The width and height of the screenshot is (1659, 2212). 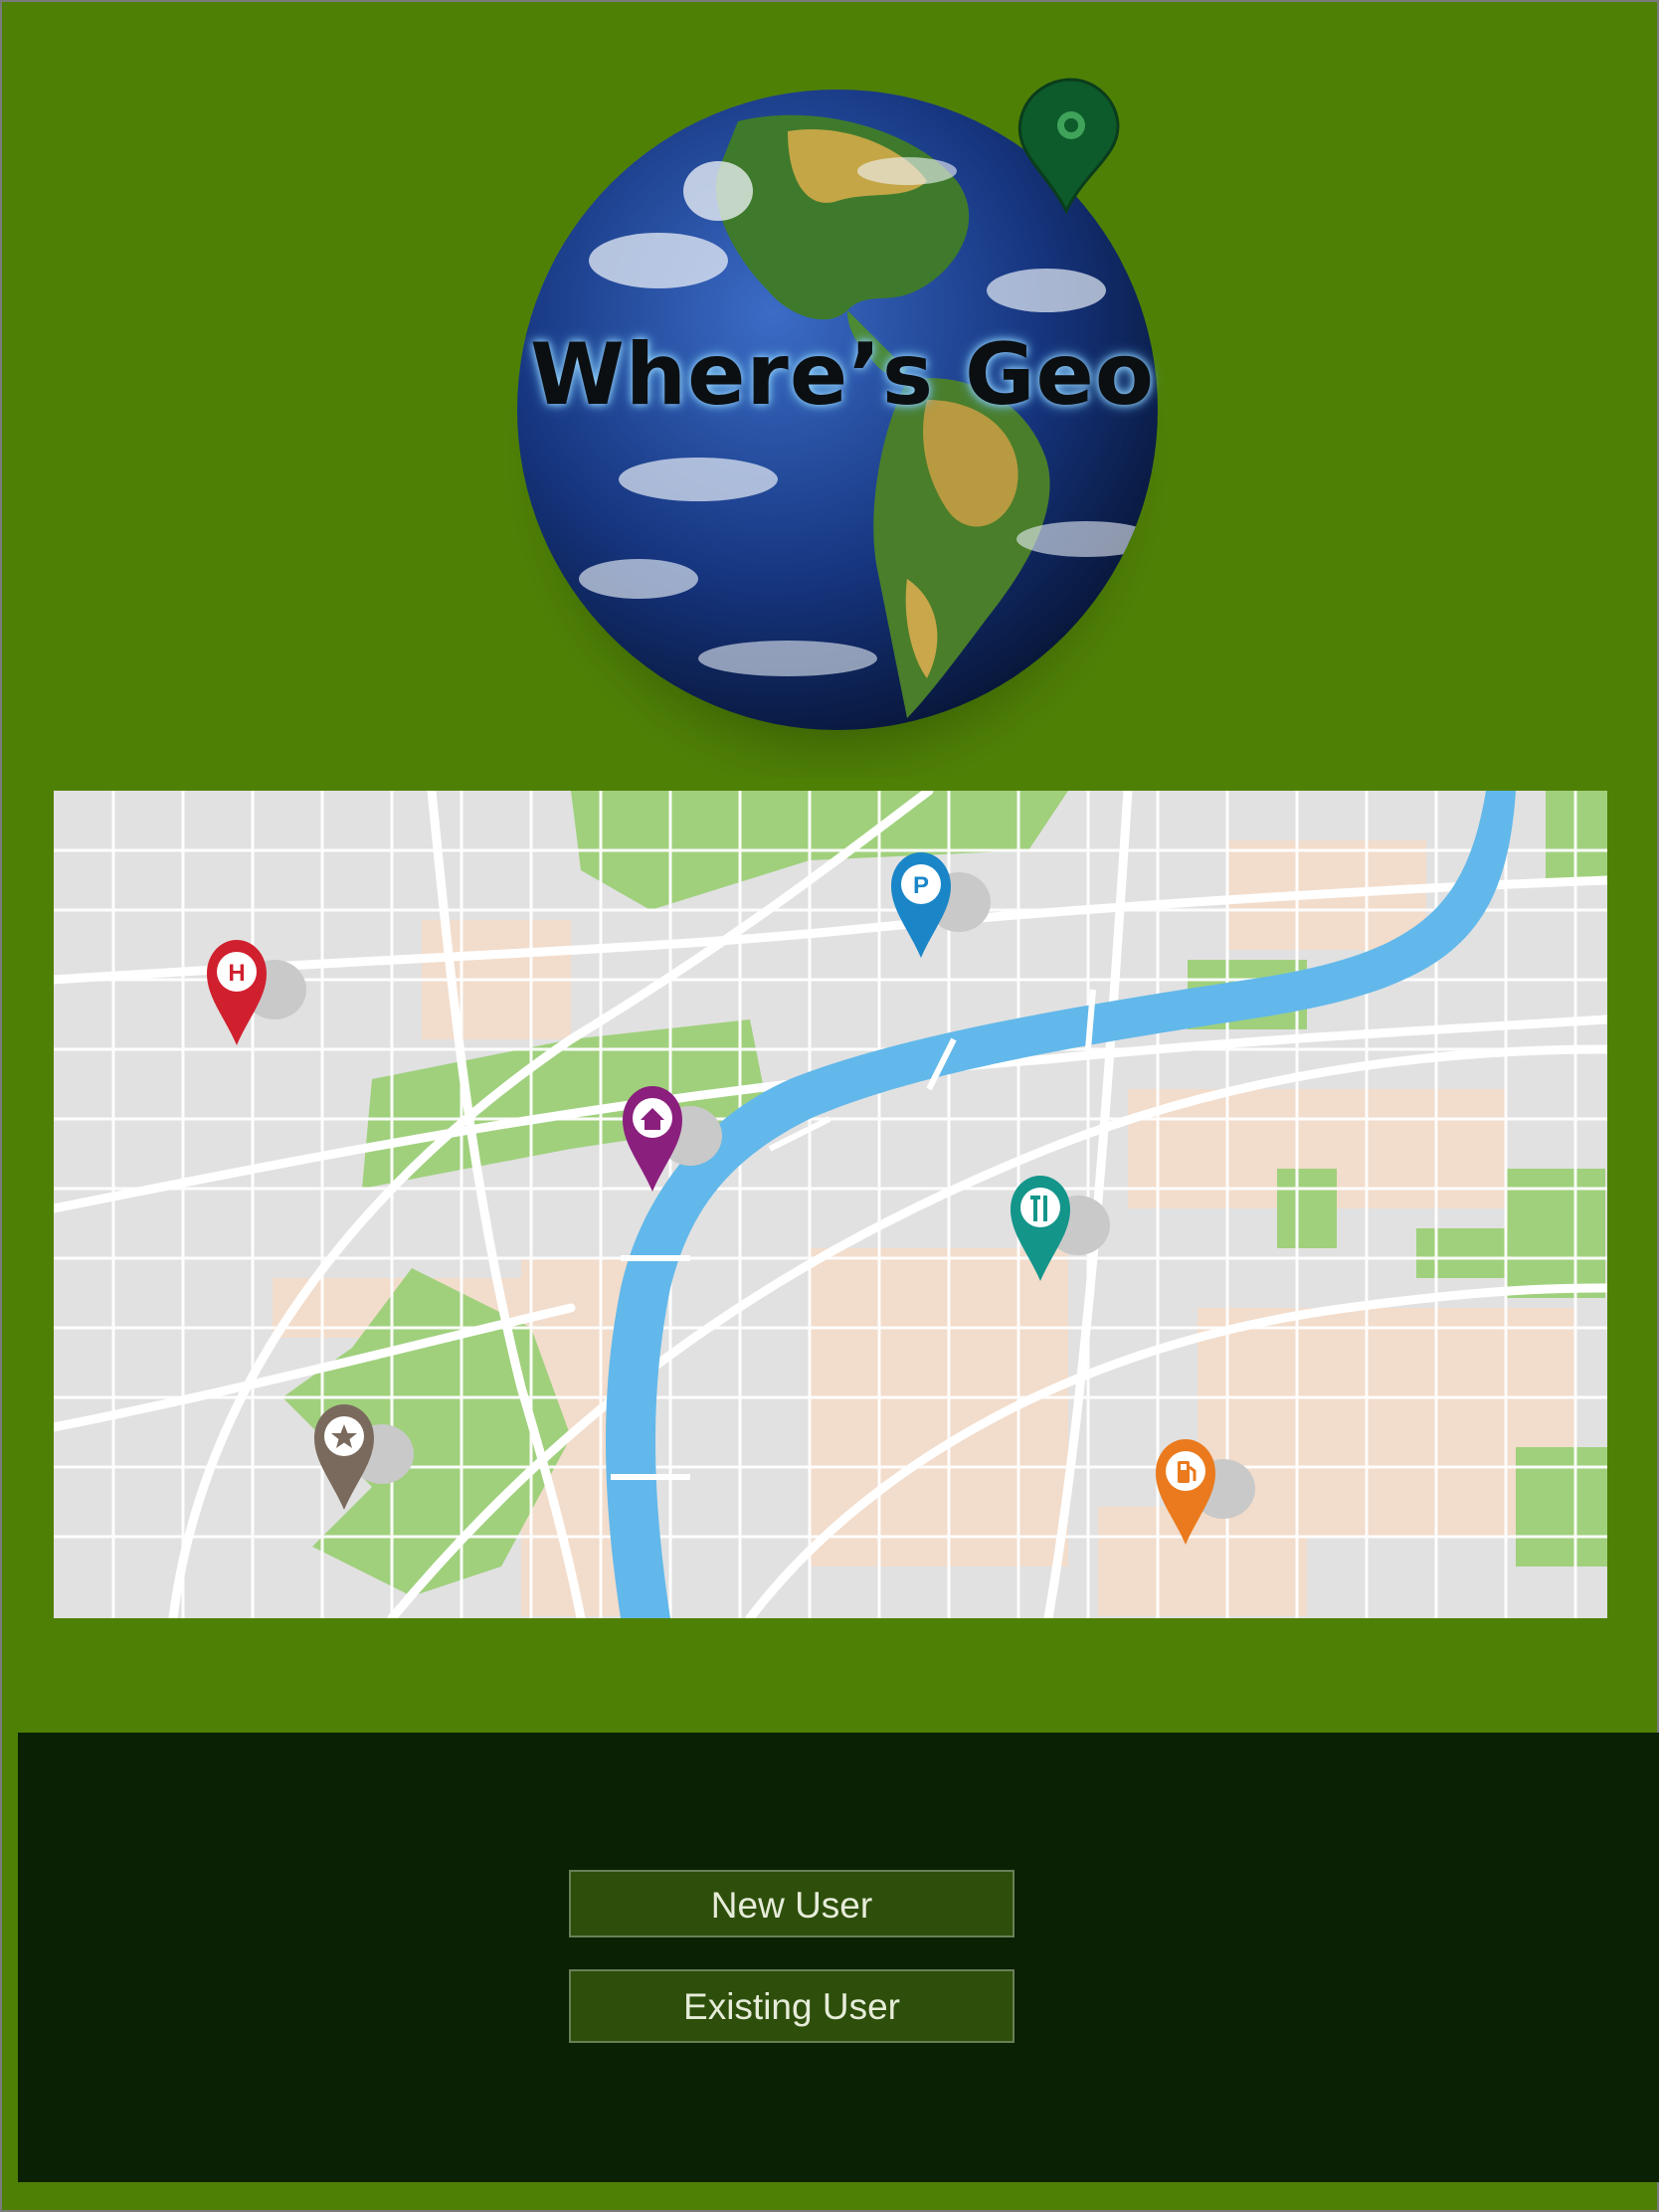 I want to click on restaurant-pin-icon, so click(x=1063, y=1228).